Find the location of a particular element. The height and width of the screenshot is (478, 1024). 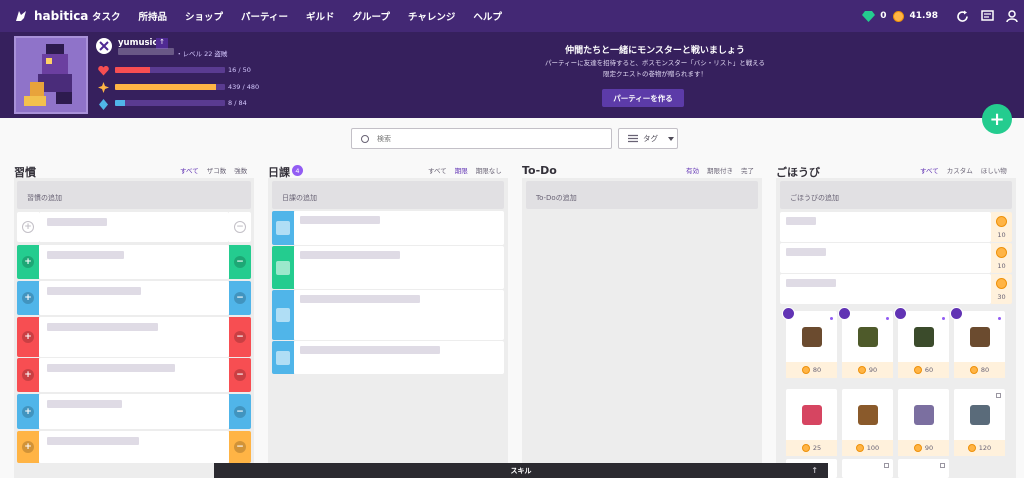

item-sprite-icon is located at coordinates (812, 415).